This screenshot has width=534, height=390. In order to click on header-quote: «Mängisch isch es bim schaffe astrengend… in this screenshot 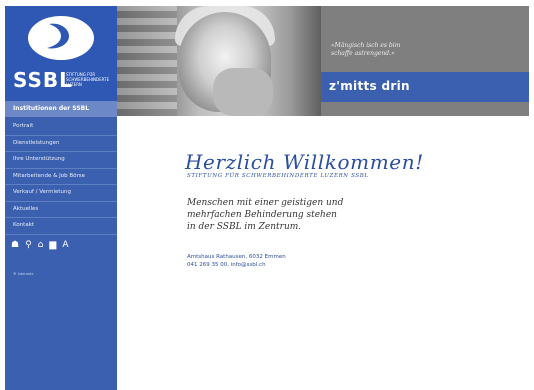, I will do `click(365, 50)`.